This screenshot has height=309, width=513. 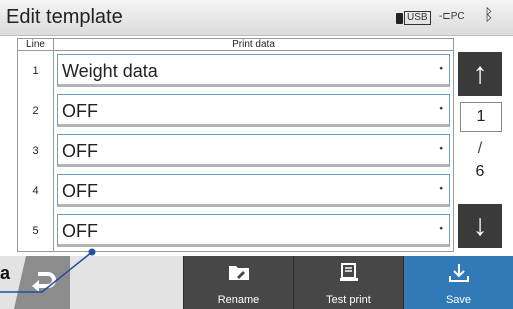 What do you see at coordinates (48, 270) in the screenshot?
I see `callout-leader-line` at bounding box center [48, 270].